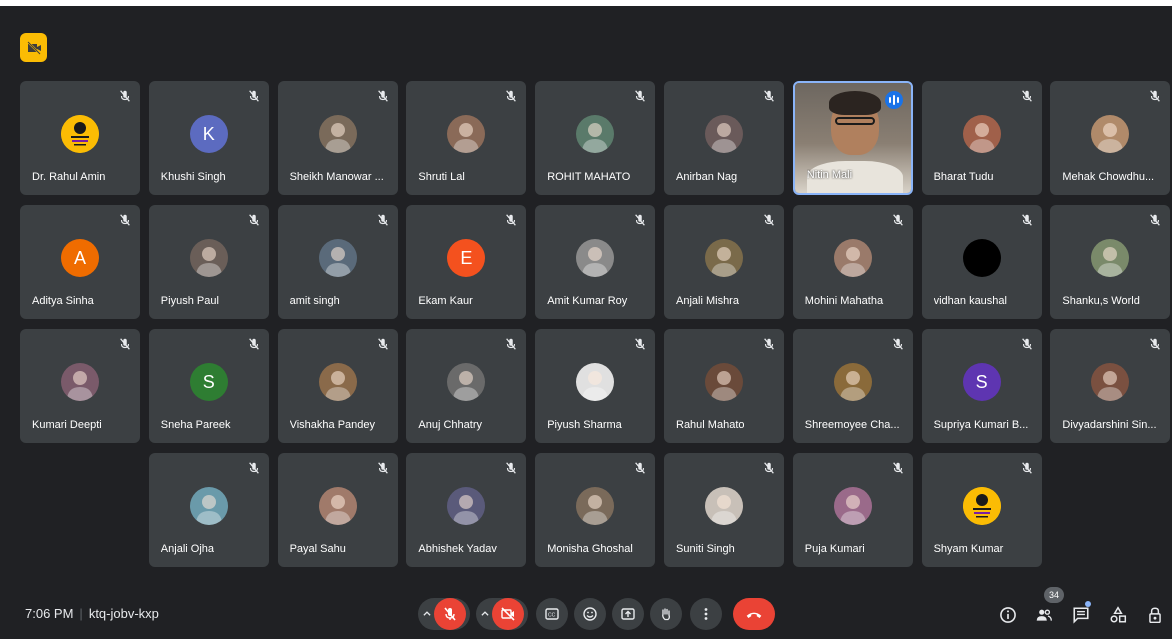 This screenshot has width=1172, height=639. I want to click on bottom-bar: 7:06 PM | ktq-jobv-kxp CC 34, so click(586, 611).